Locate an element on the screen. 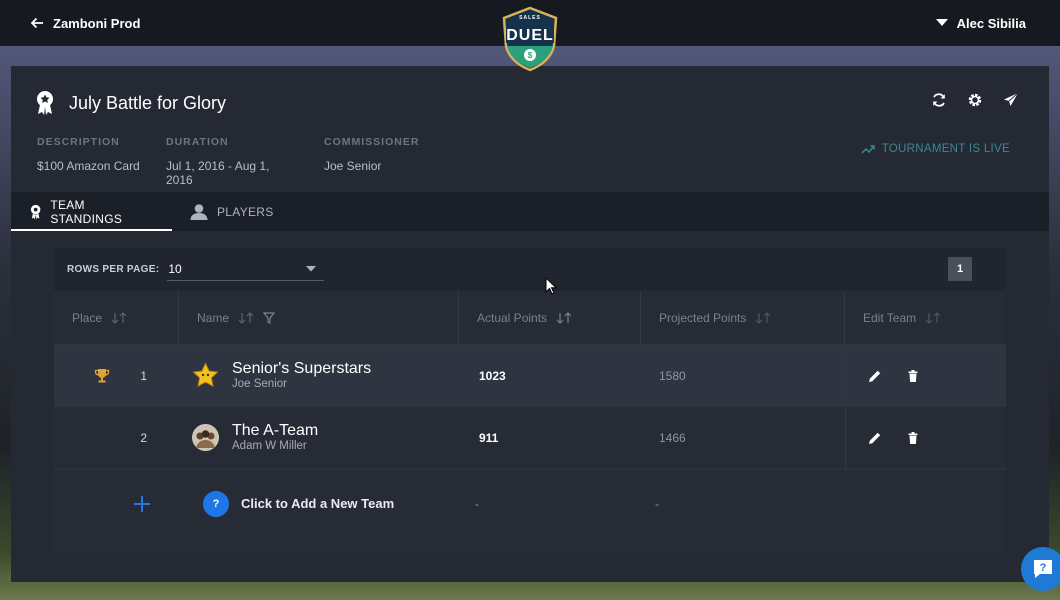 This screenshot has height=600, width=1060. team-name: Senior's Superstars is located at coordinates (301, 368).